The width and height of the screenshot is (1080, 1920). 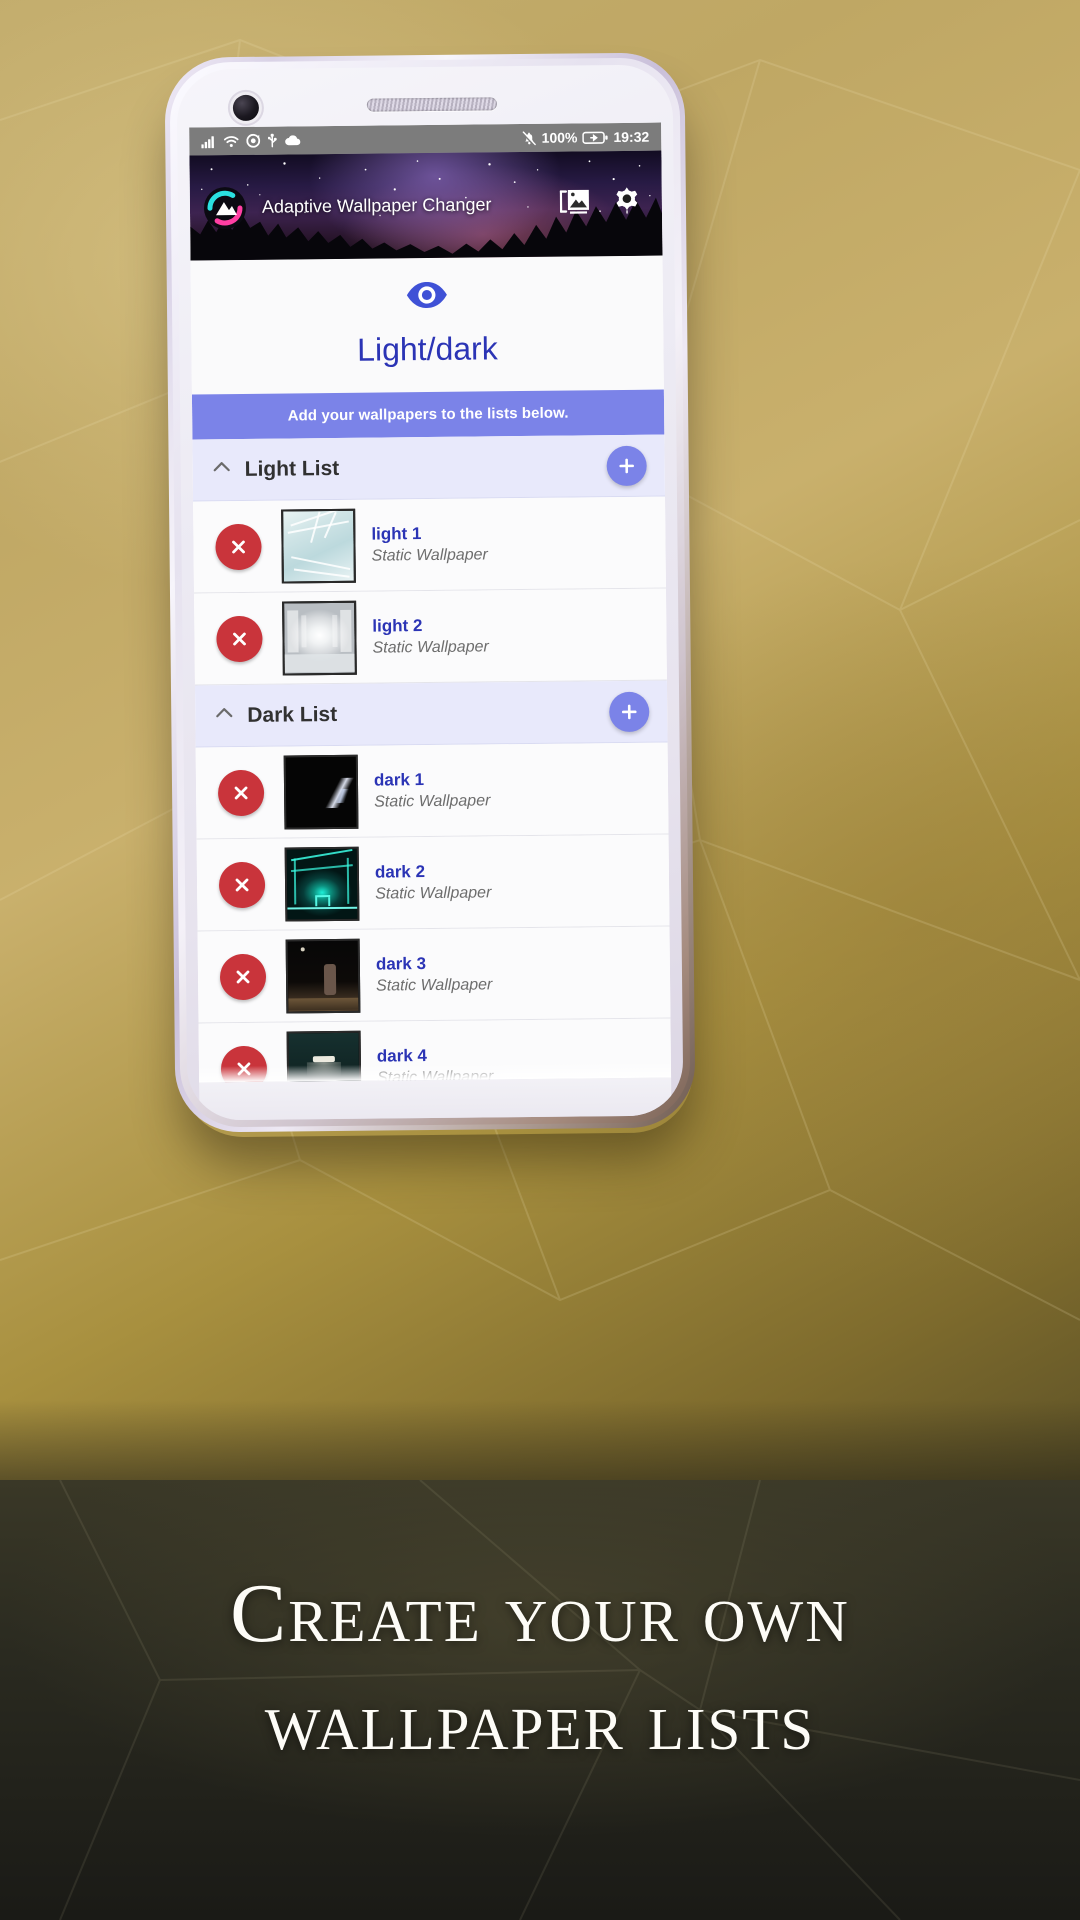 I want to click on wallpaper-name: dark 3, so click(x=401, y=964).